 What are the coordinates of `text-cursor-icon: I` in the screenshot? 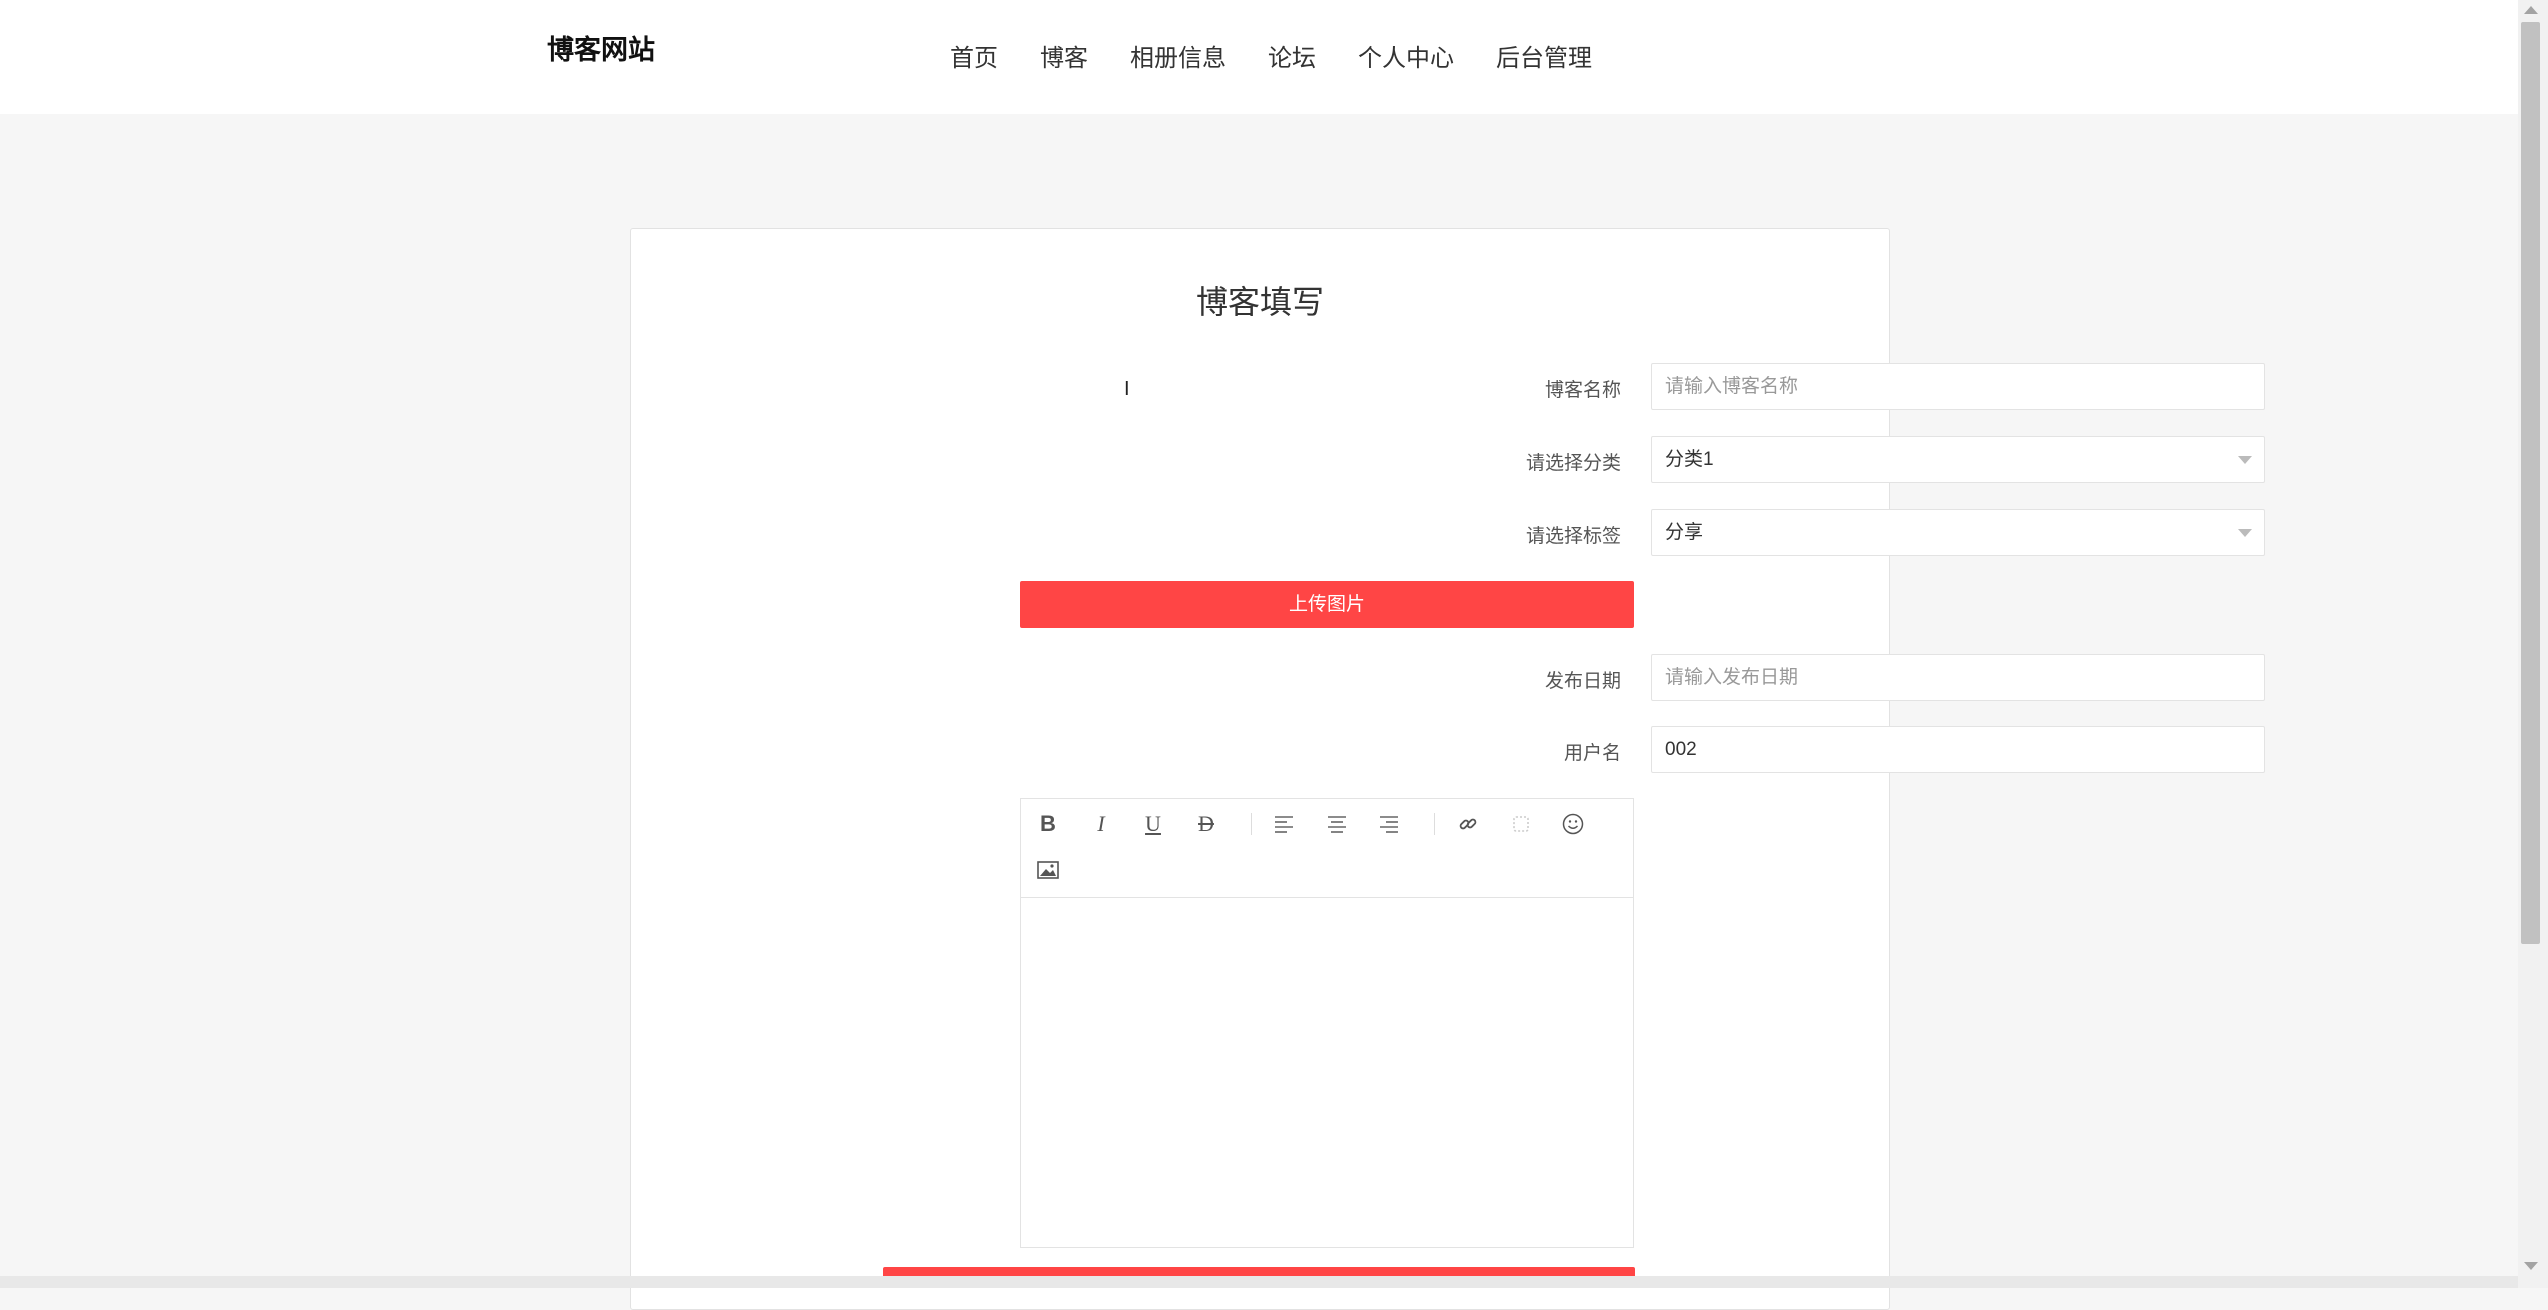 It's located at (1127, 389).